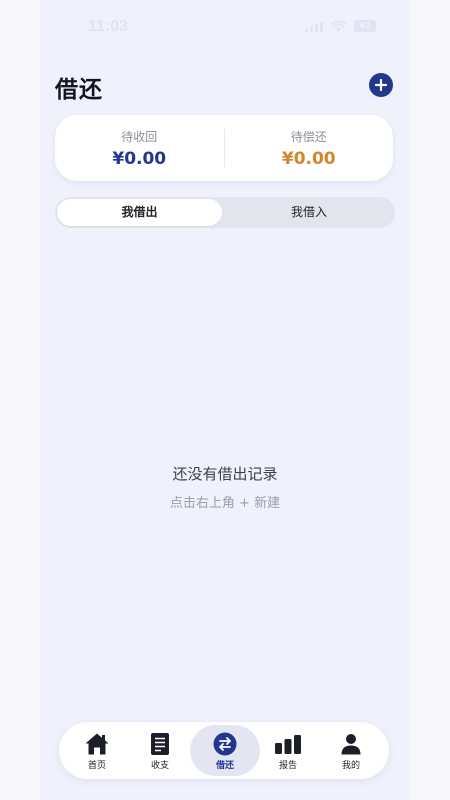 This screenshot has width=450, height=800. I want to click on summary-card: 待收回 ¥0.00 待偿还 ¥0.00, so click(224, 148).